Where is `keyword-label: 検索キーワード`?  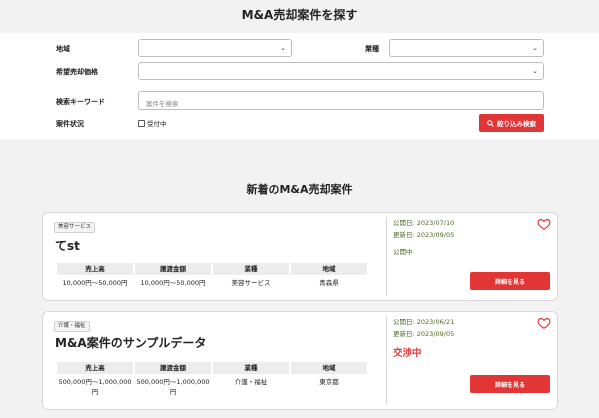 keyword-label: 検索キーワード is located at coordinates (80, 102).